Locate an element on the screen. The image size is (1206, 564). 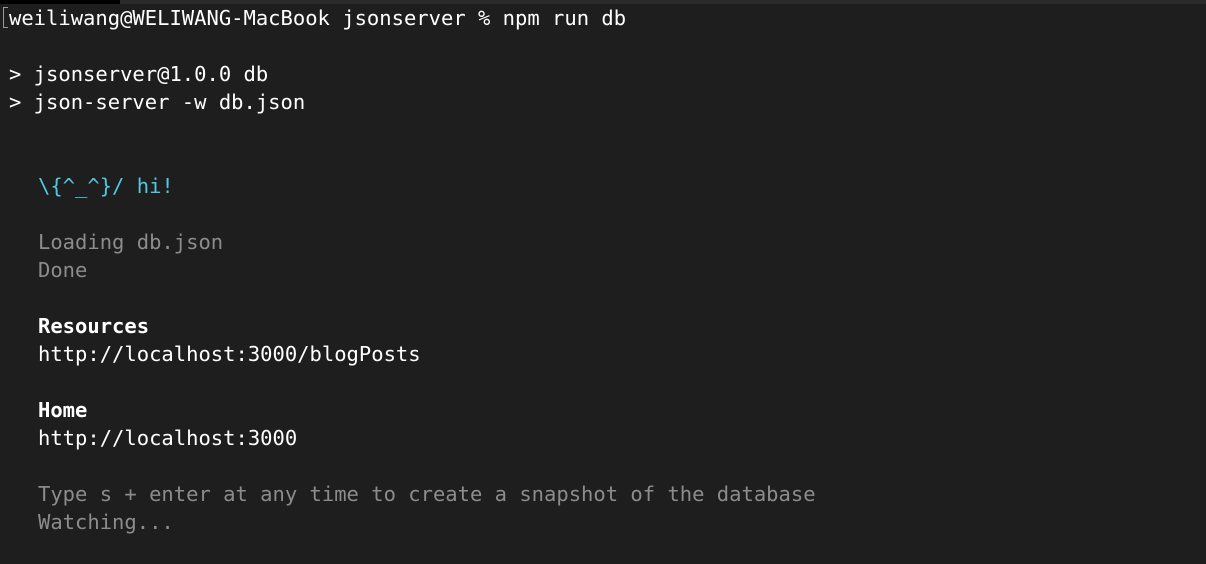
resources-heading: Resources is located at coordinates (94, 326).